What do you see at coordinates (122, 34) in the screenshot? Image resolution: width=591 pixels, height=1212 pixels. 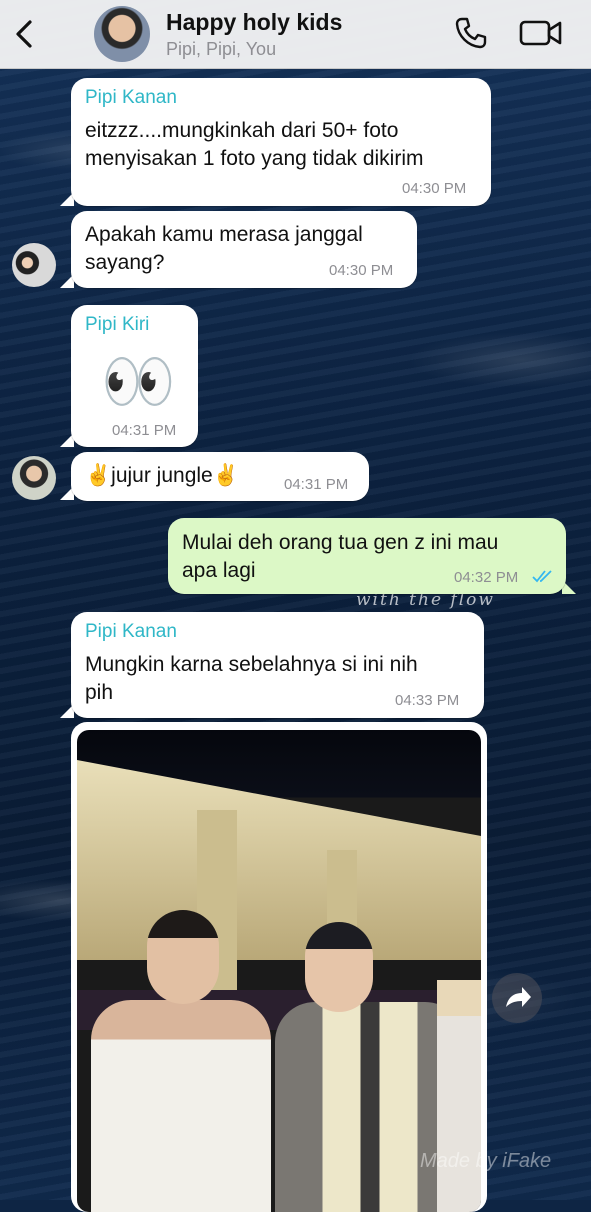 I see `group-avatar` at bounding box center [122, 34].